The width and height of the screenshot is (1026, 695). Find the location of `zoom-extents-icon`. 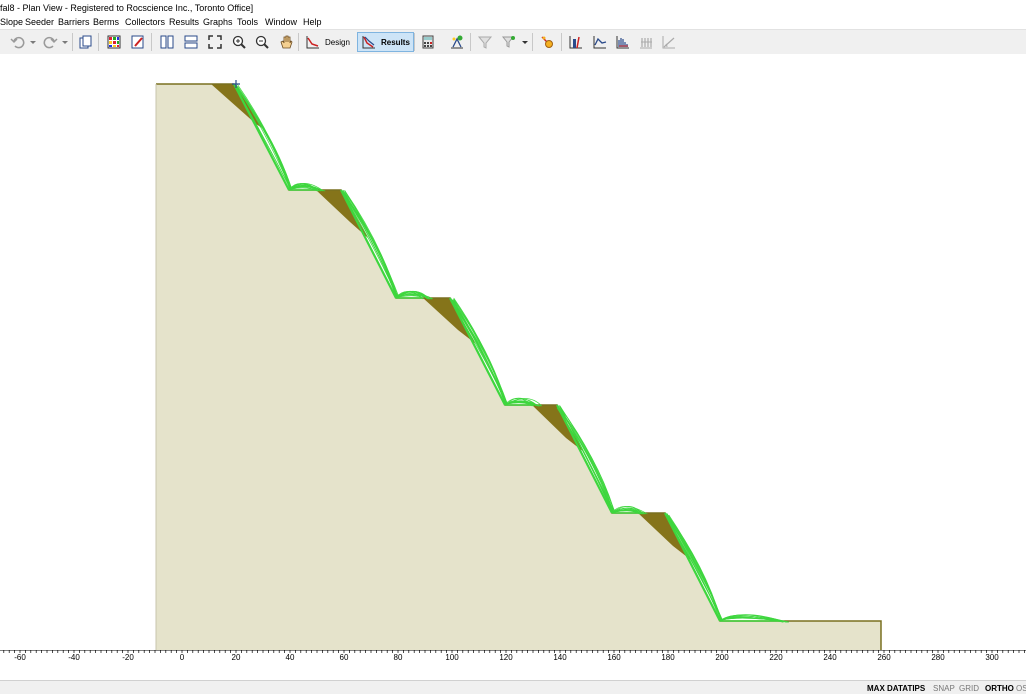

zoom-extents-icon is located at coordinates (215, 42).